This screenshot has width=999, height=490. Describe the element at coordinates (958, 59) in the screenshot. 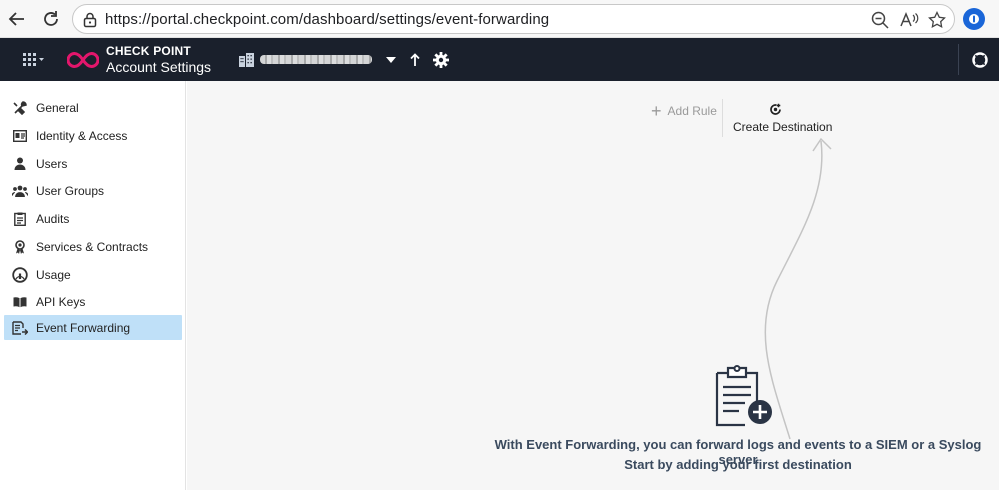

I see `header-divider` at that location.